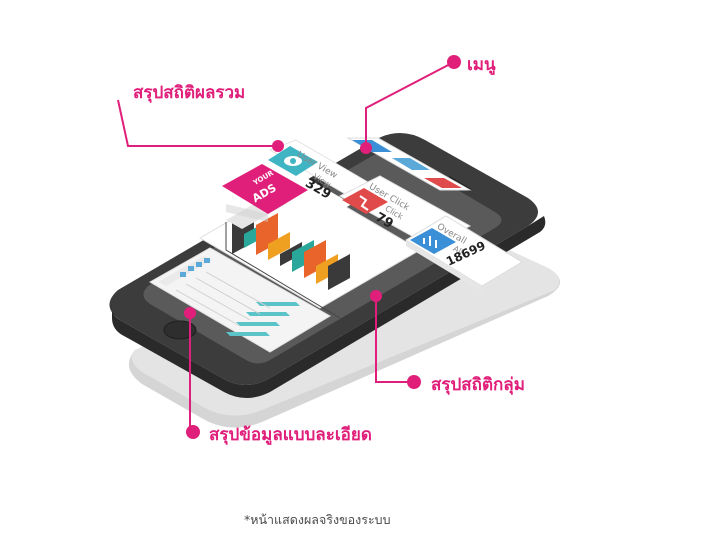  Describe the element at coordinates (193, 432) in the screenshot. I see `detail-summary-dot` at that location.